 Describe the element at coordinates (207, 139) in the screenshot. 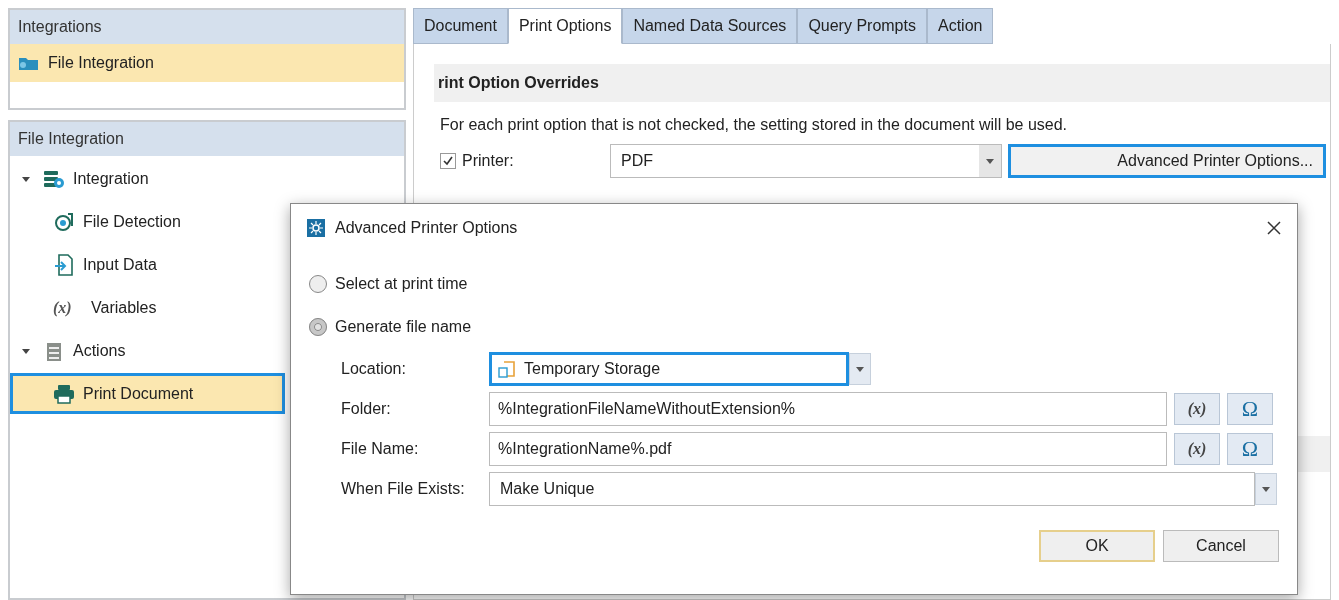

I see `panel-title: File Integration` at that location.